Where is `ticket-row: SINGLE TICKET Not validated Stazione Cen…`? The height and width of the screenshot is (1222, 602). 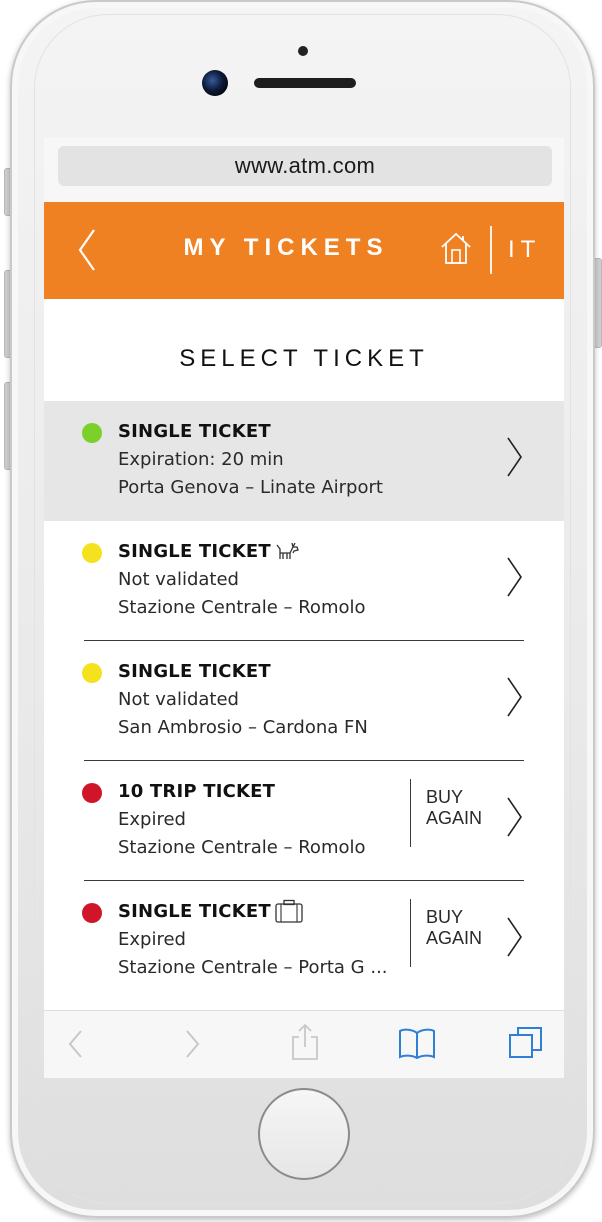
ticket-row: SINGLE TICKET Not validated Stazione Cen… is located at coordinates (304, 581).